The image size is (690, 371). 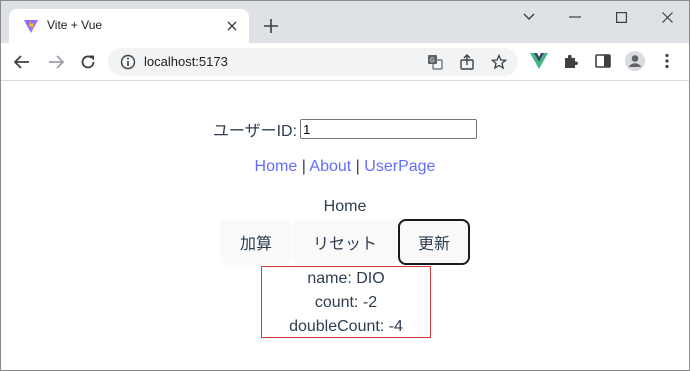 What do you see at coordinates (346, 326) in the screenshot?
I see `double-count-text: doubleCount: -4` at bounding box center [346, 326].